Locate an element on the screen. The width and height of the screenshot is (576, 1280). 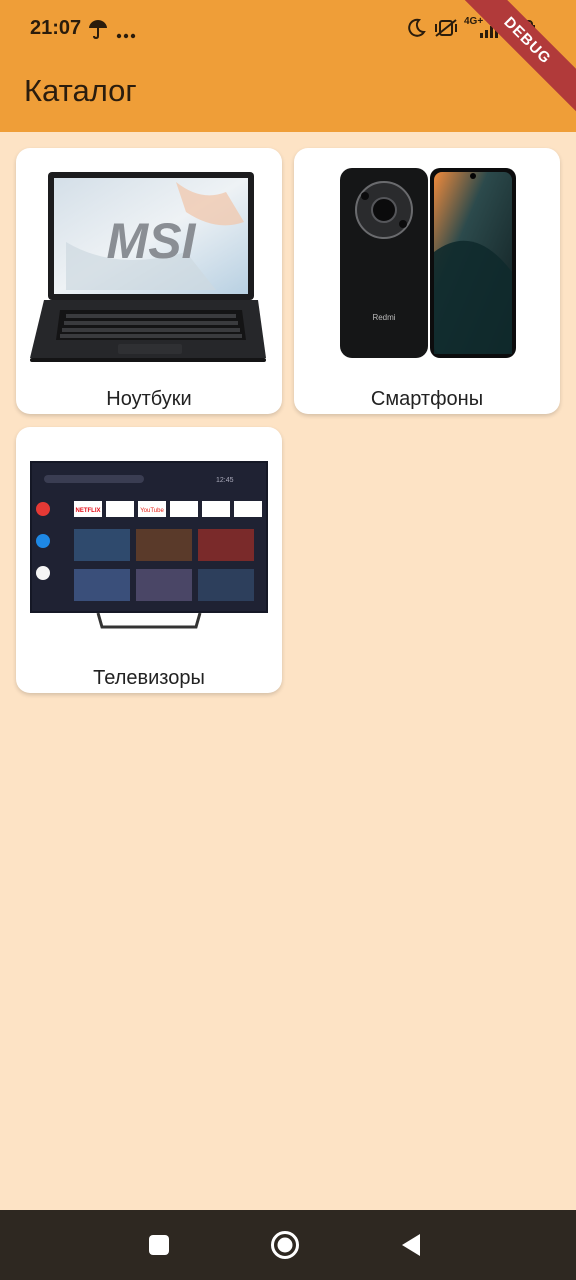
tv-image: 12:45 NETFLIX YouTube is located at coordinates (149, 548).